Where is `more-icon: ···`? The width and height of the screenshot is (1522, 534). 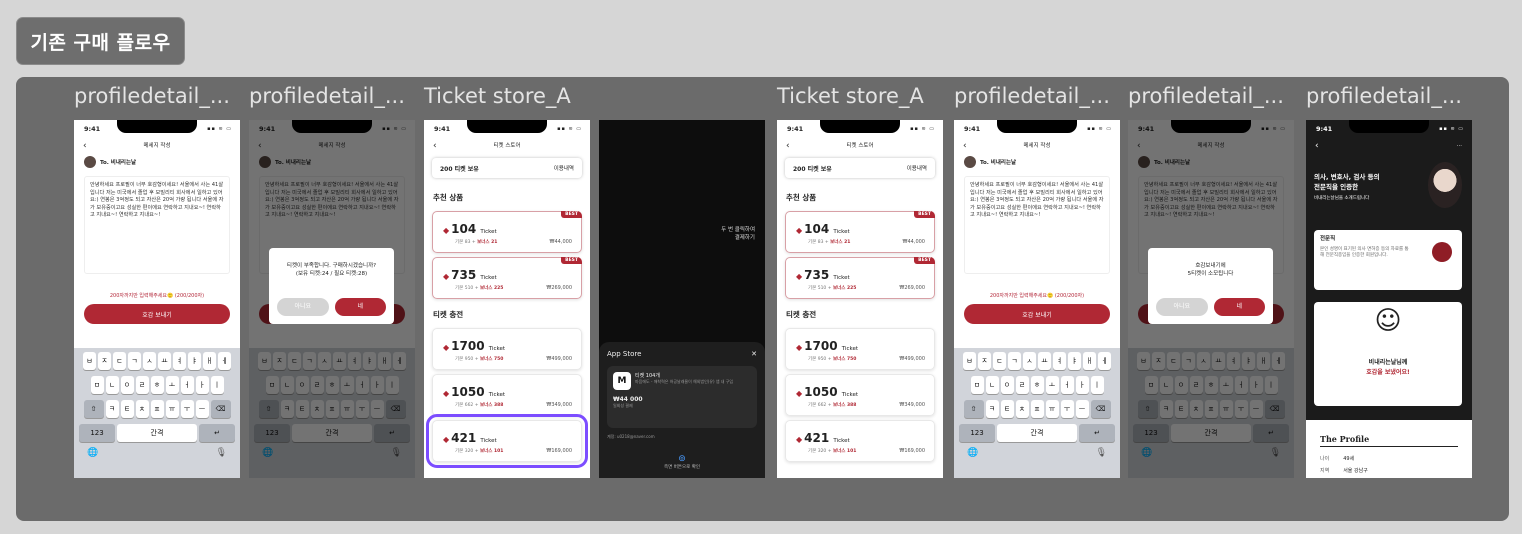 more-icon: ··· is located at coordinates (1459, 146).